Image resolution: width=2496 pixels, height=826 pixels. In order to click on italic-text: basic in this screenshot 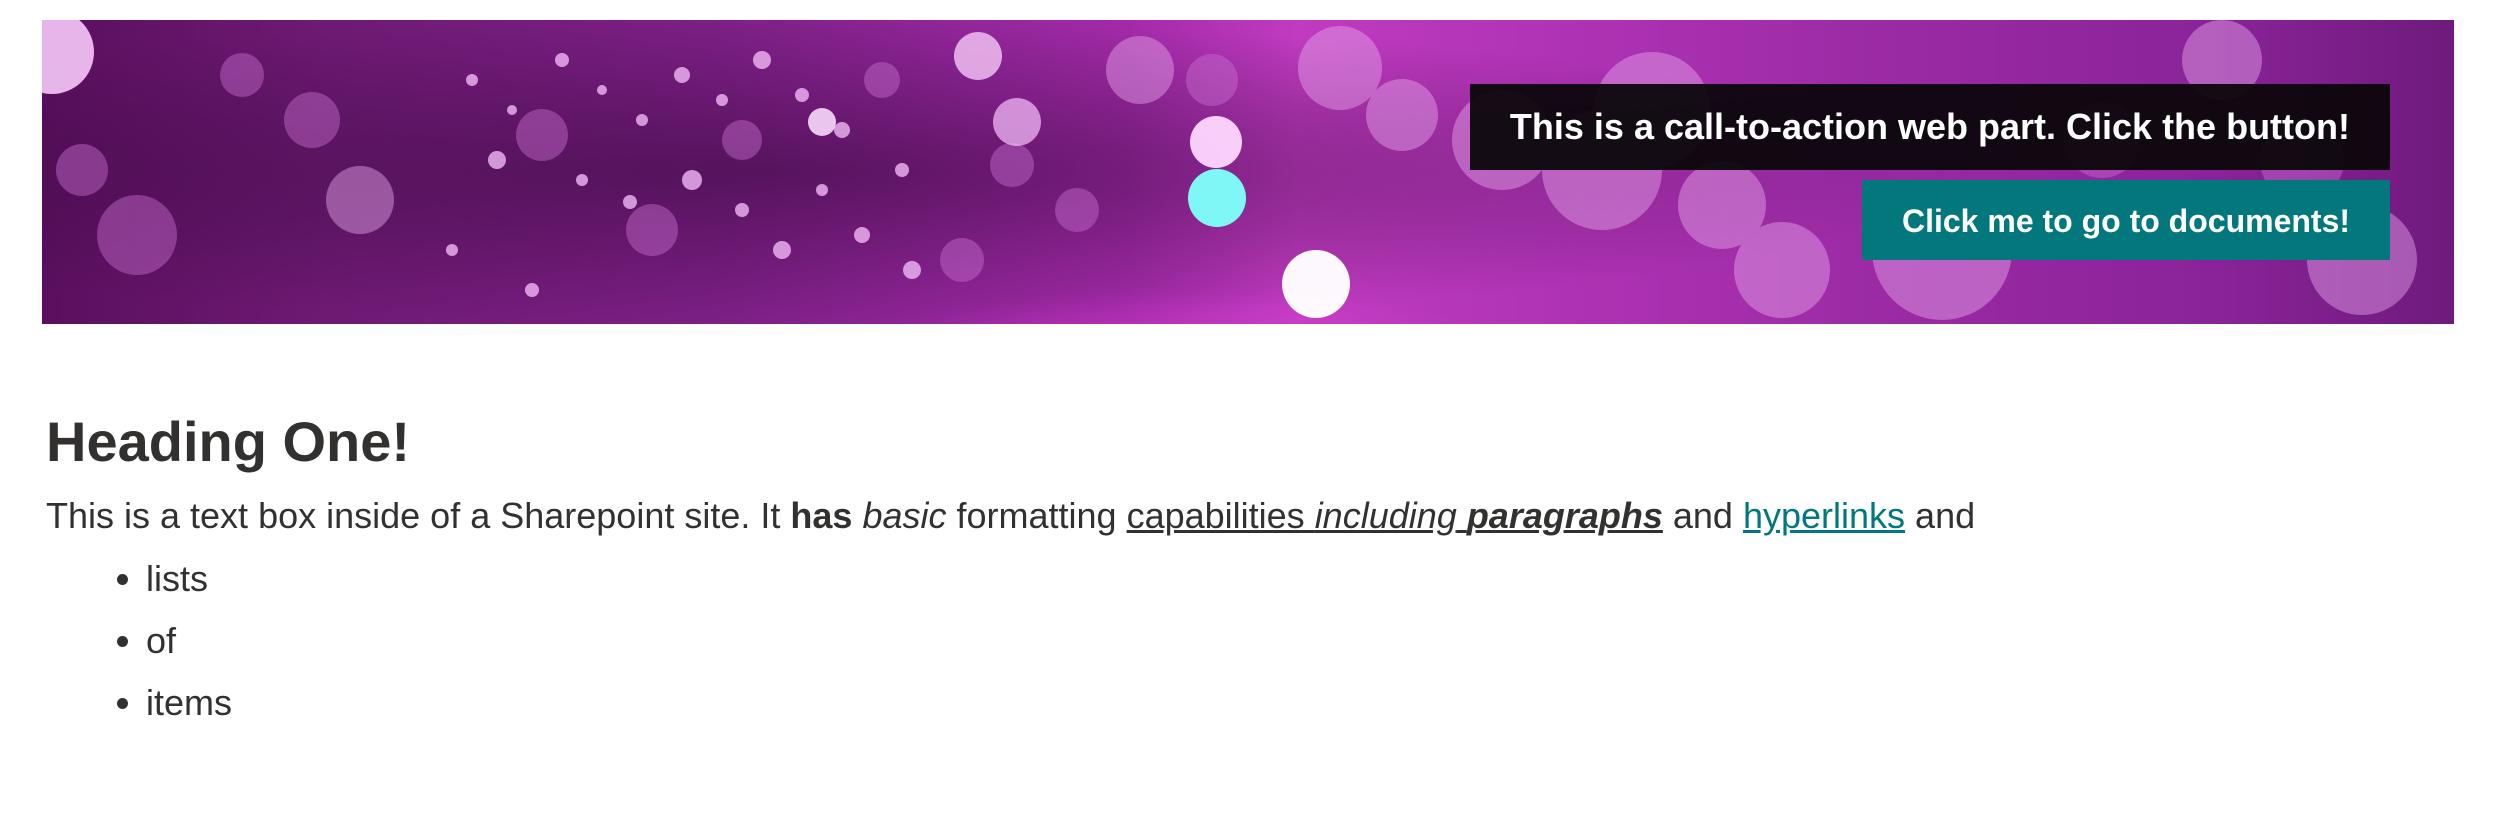, I will do `click(904, 515)`.